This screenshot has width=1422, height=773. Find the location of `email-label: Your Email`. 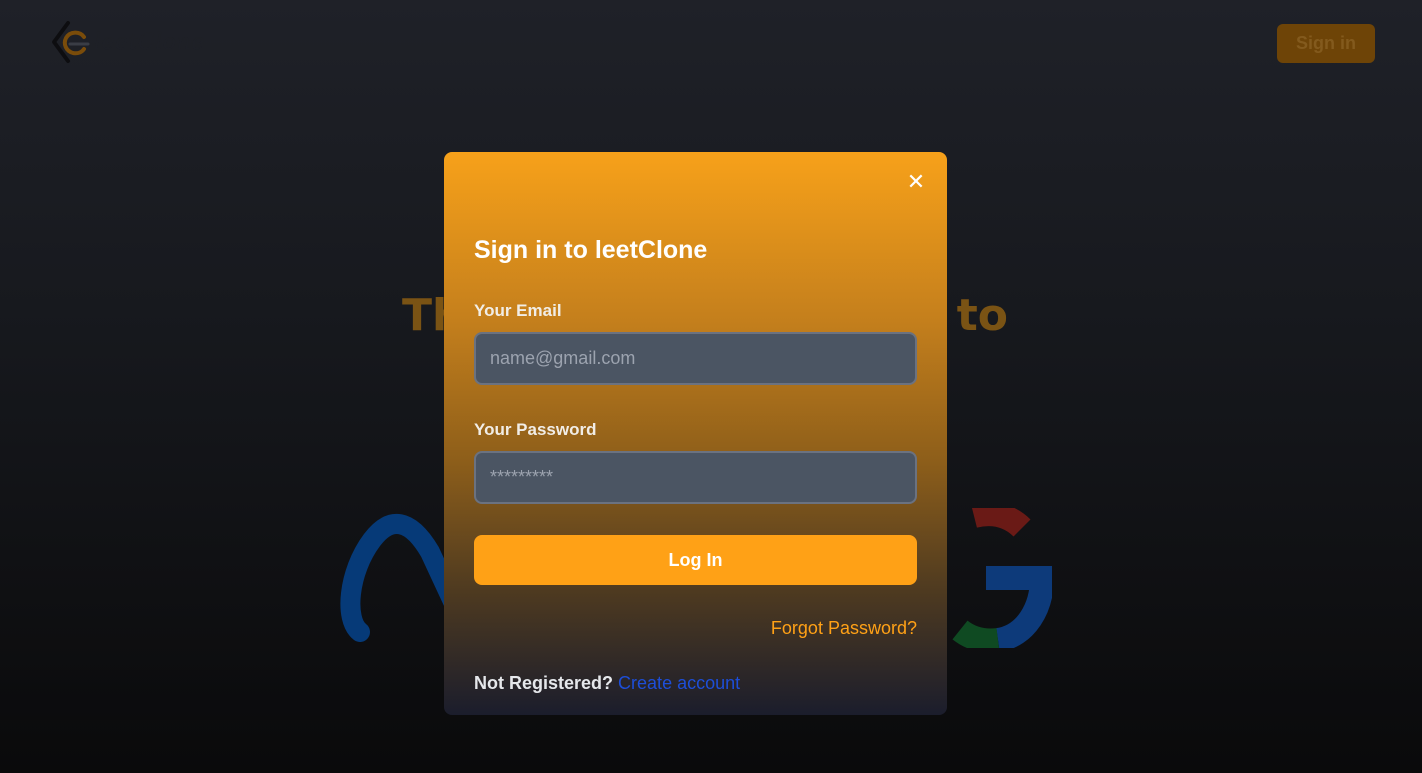

email-label: Your Email is located at coordinates (518, 310).